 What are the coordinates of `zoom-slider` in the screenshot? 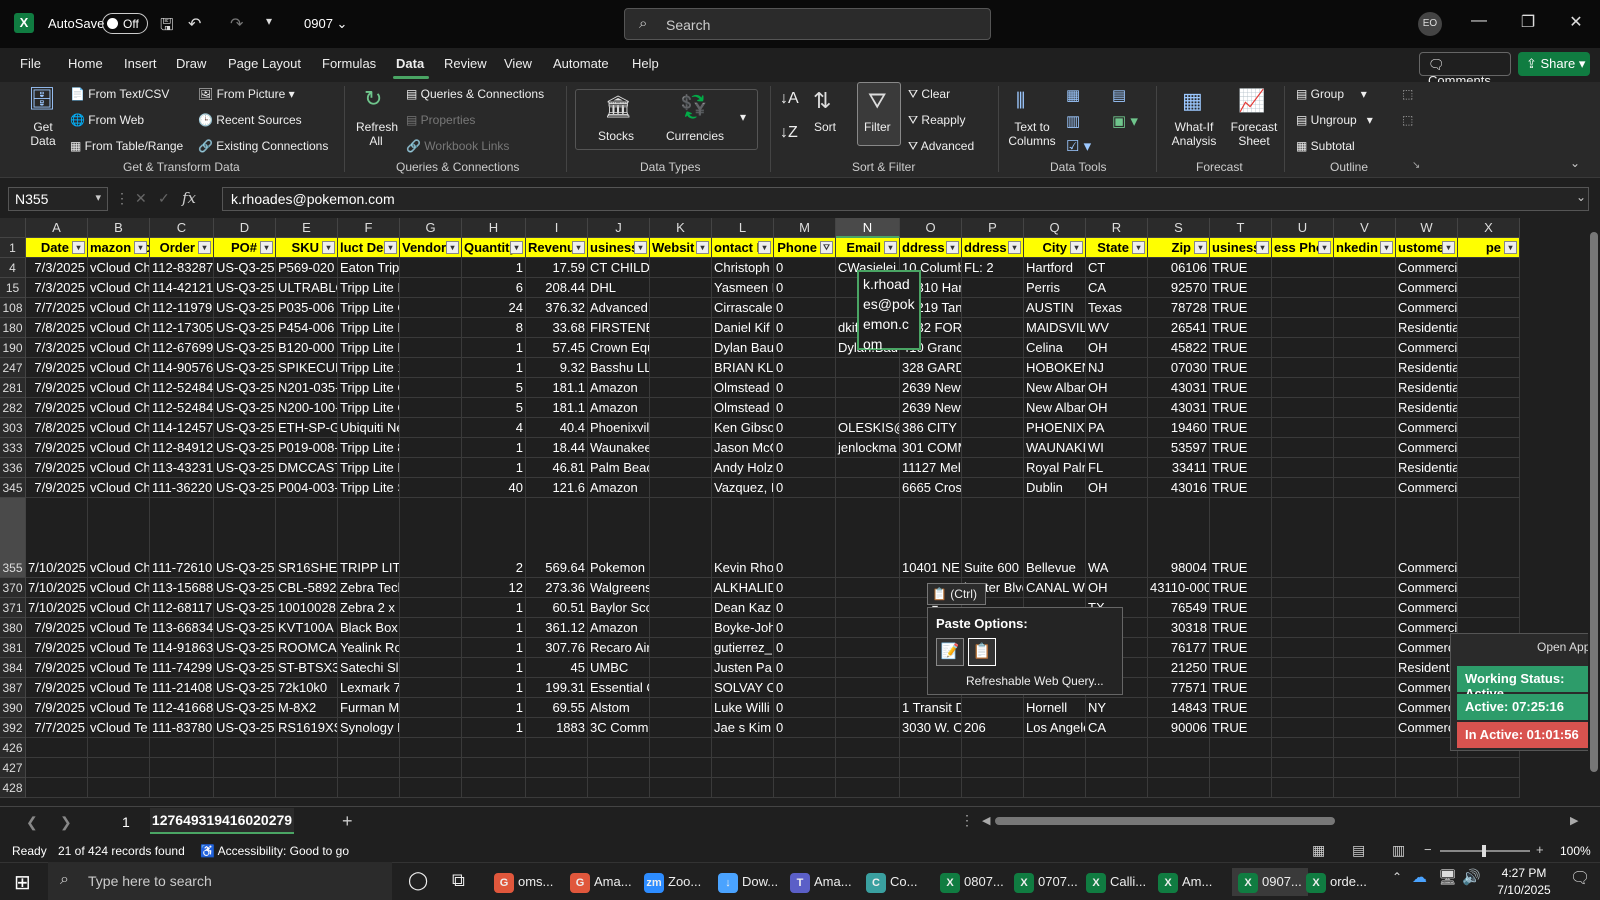 It's located at (1485, 851).